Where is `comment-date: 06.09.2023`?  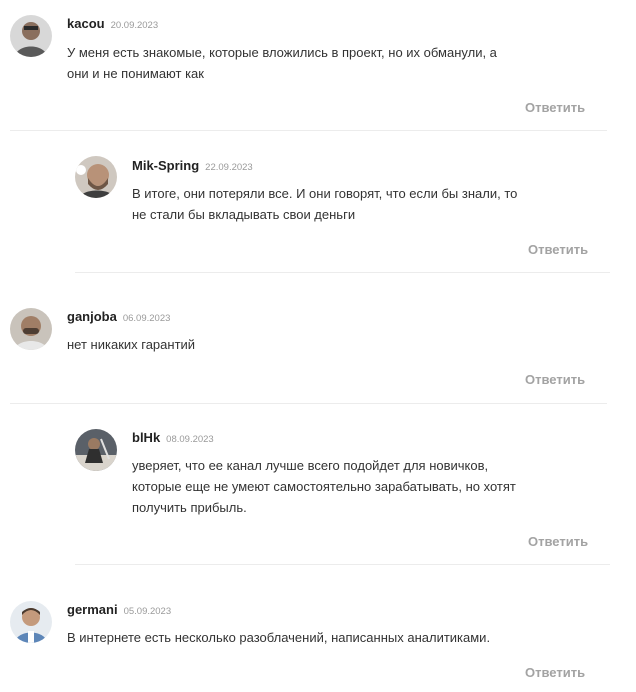 comment-date: 06.09.2023 is located at coordinates (146, 318).